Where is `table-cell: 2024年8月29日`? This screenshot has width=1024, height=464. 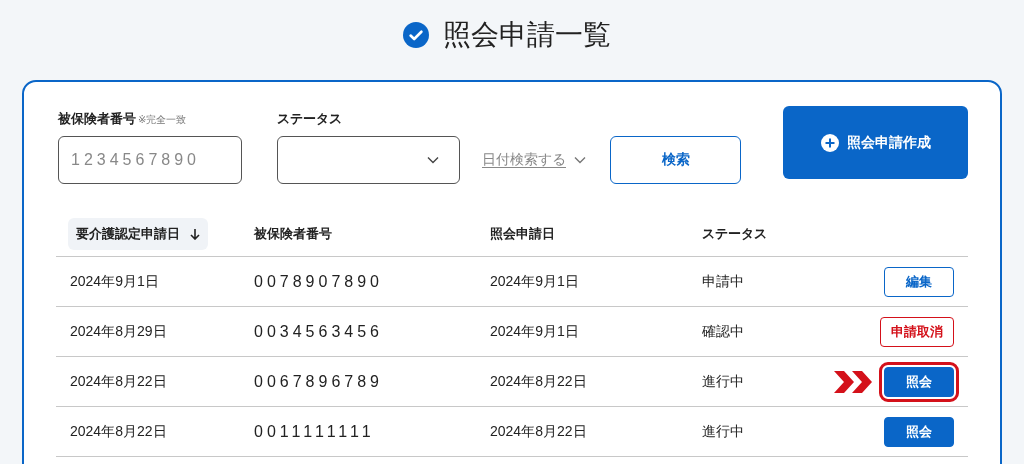 table-cell: 2024年8月29日 is located at coordinates (118, 330).